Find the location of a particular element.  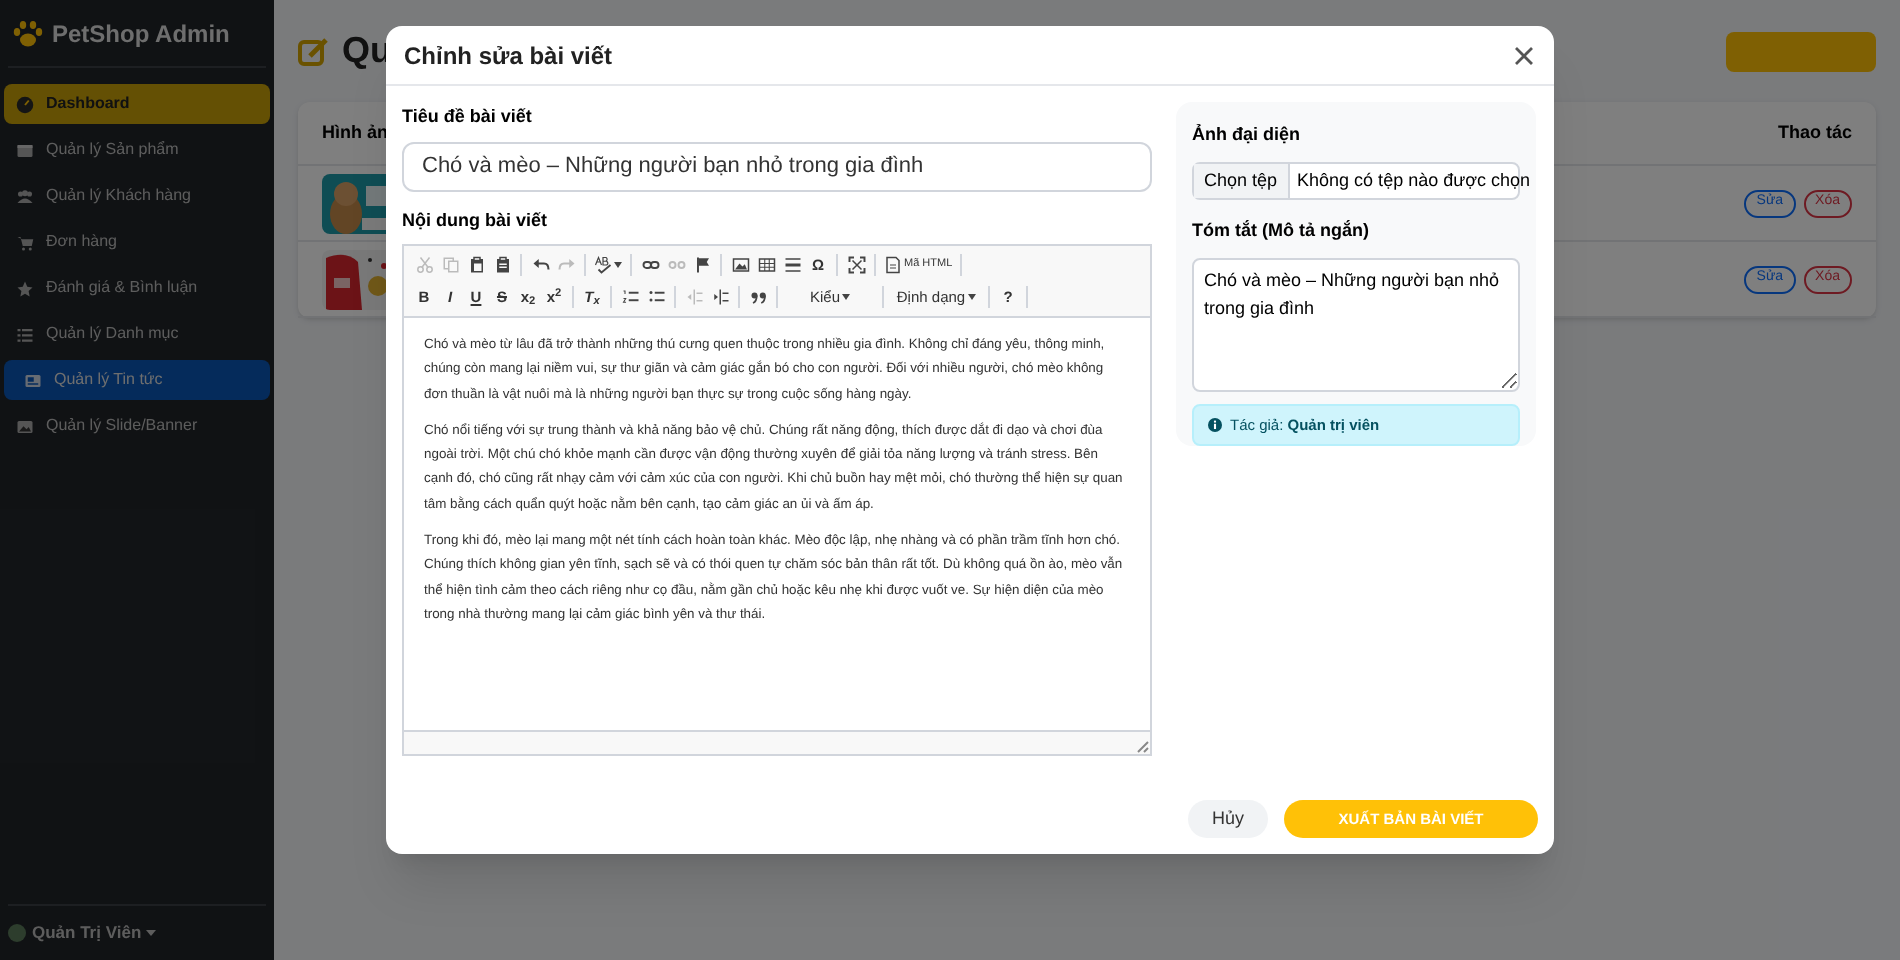

copy-icon is located at coordinates (450, 265).